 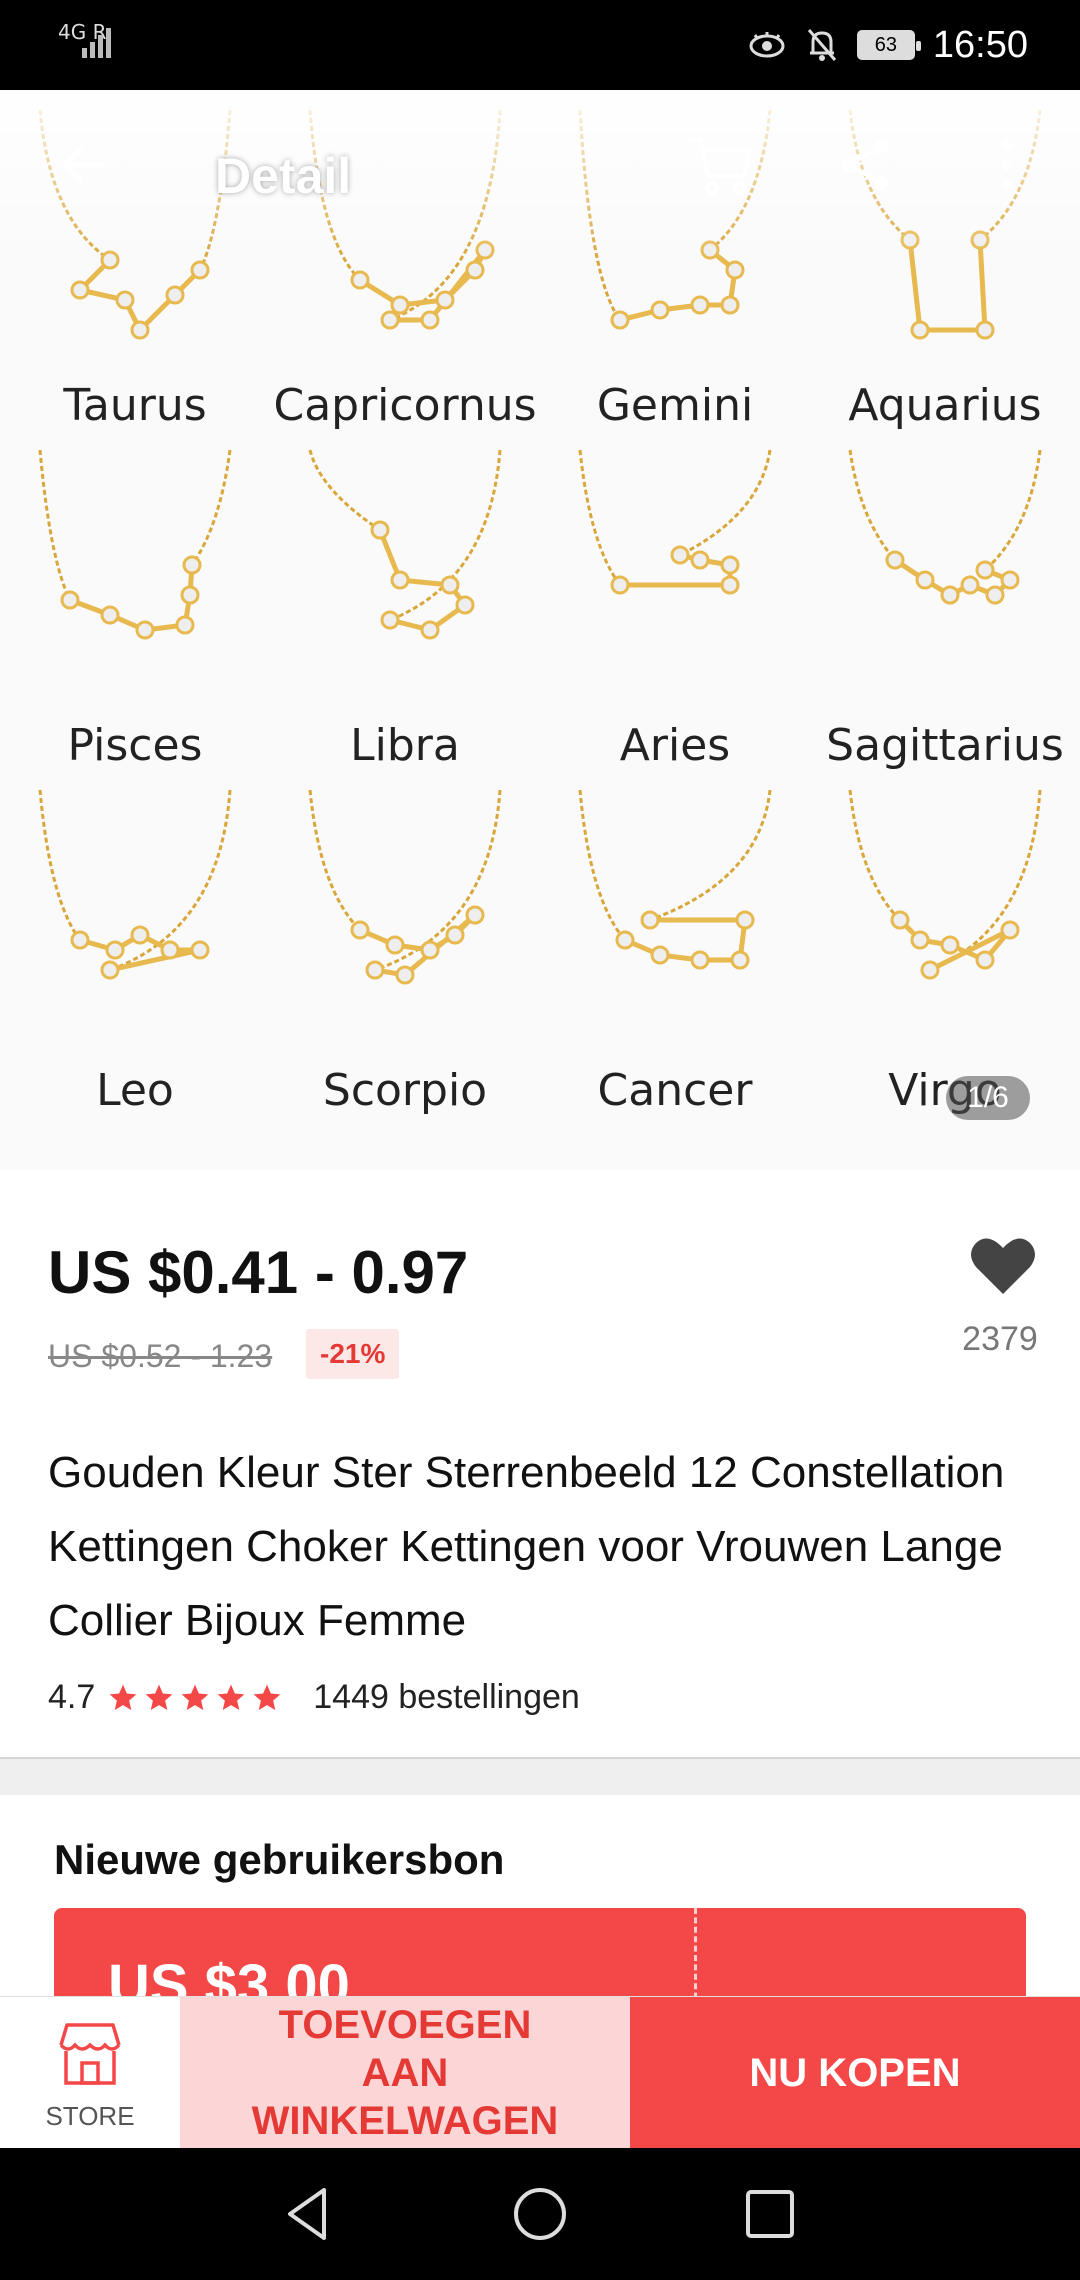 I want to click on back-arrow-icon, so click(x=83, y=165).